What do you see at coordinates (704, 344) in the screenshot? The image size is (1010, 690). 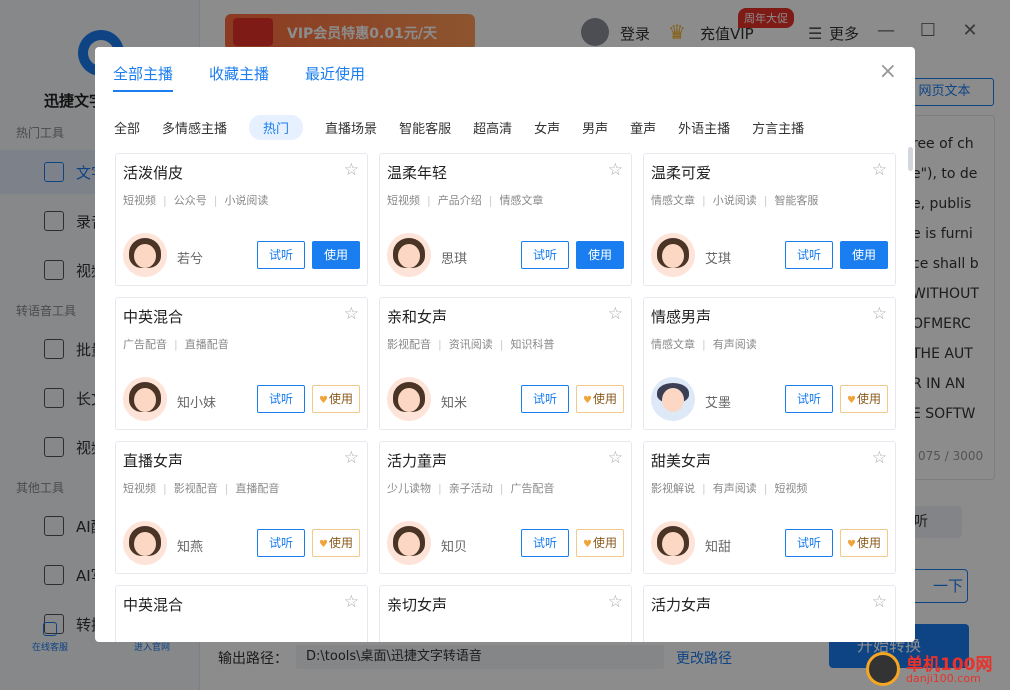 I see `voice-tags: 情感文章 | 有声阅读` at bounding box center [704, 344].